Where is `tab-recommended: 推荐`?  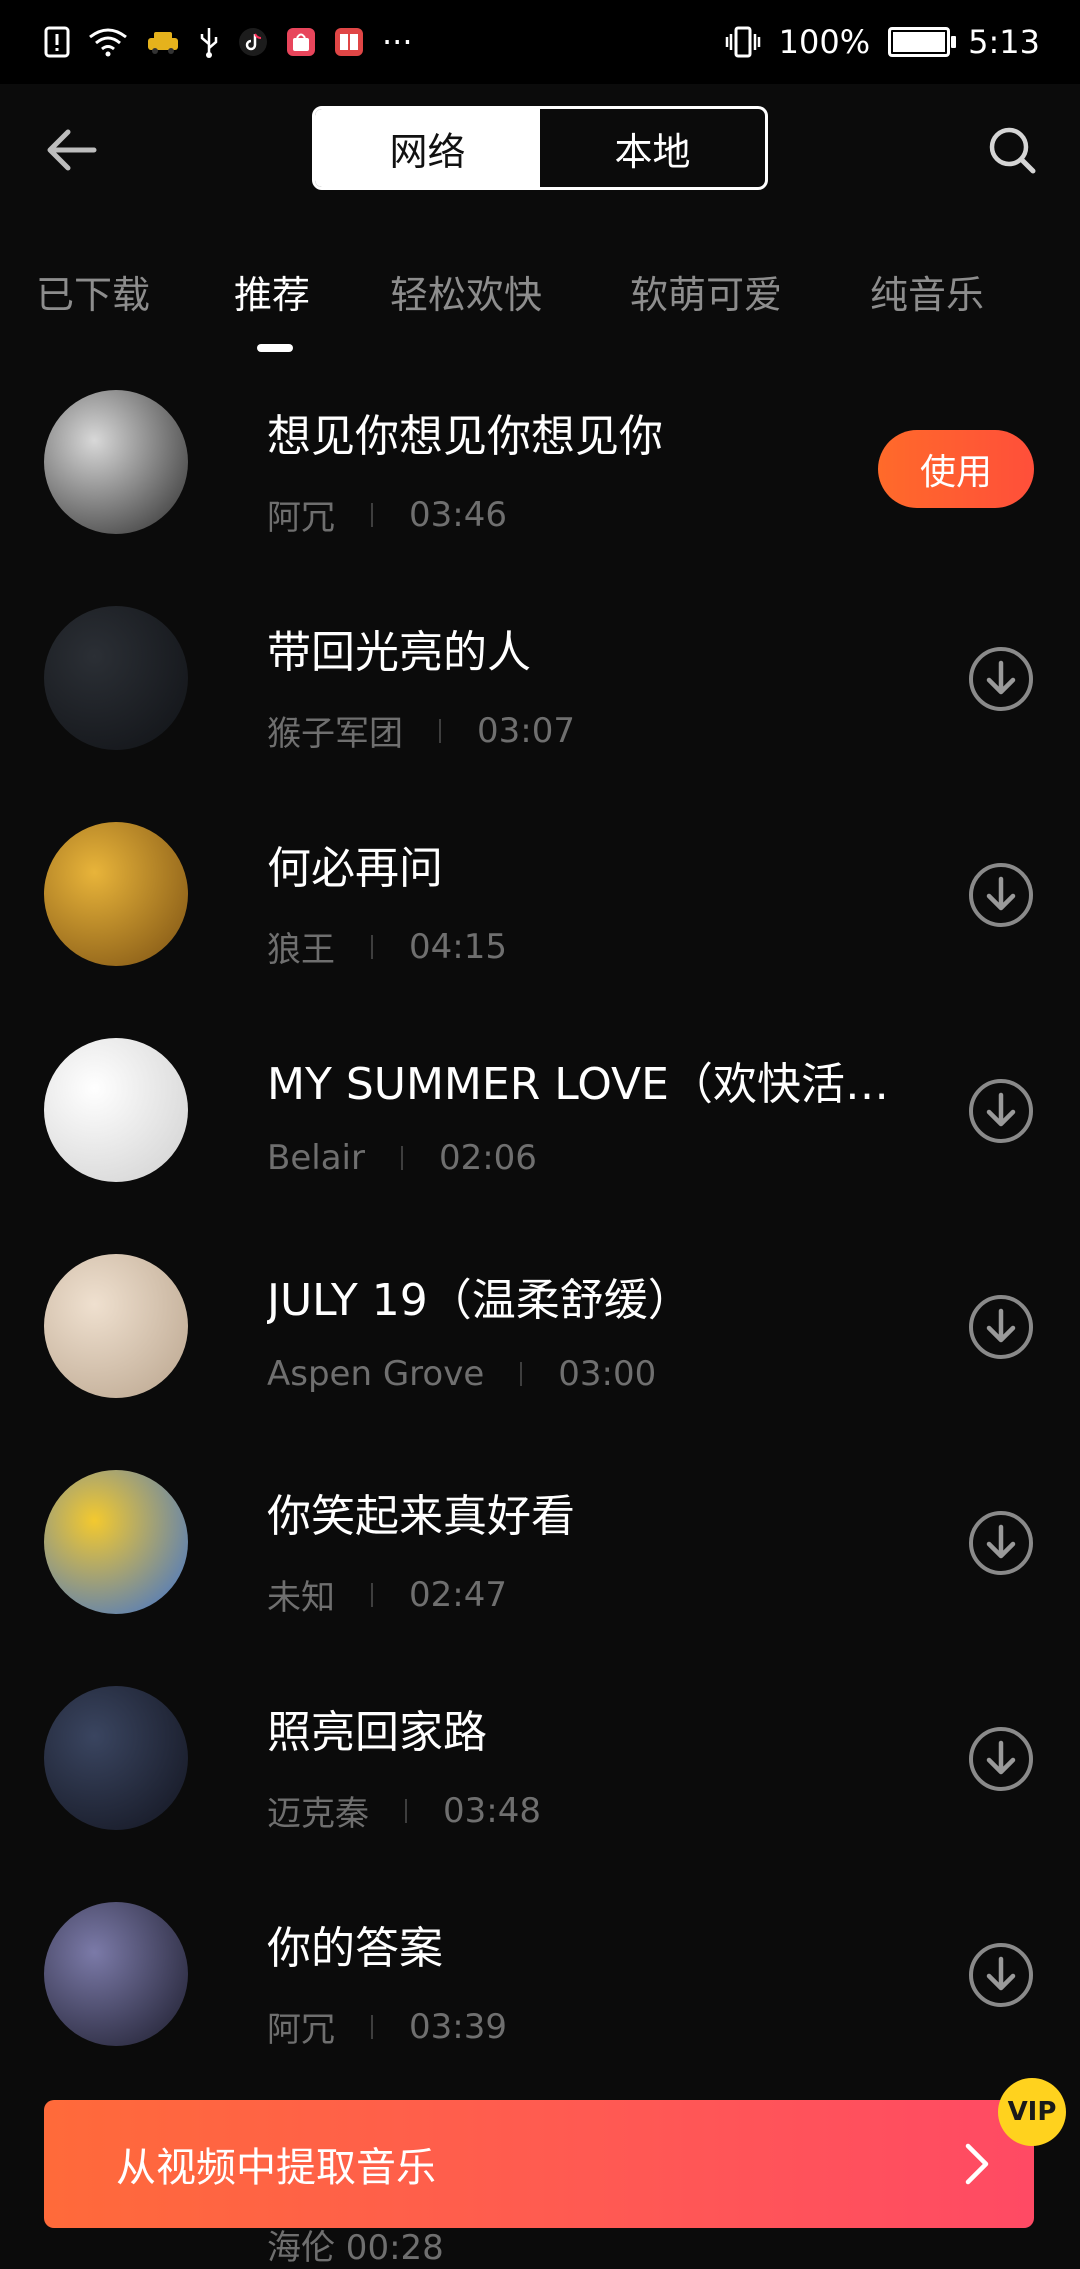 tab-recommended: 推荐 is located at coordinates (272, 291).